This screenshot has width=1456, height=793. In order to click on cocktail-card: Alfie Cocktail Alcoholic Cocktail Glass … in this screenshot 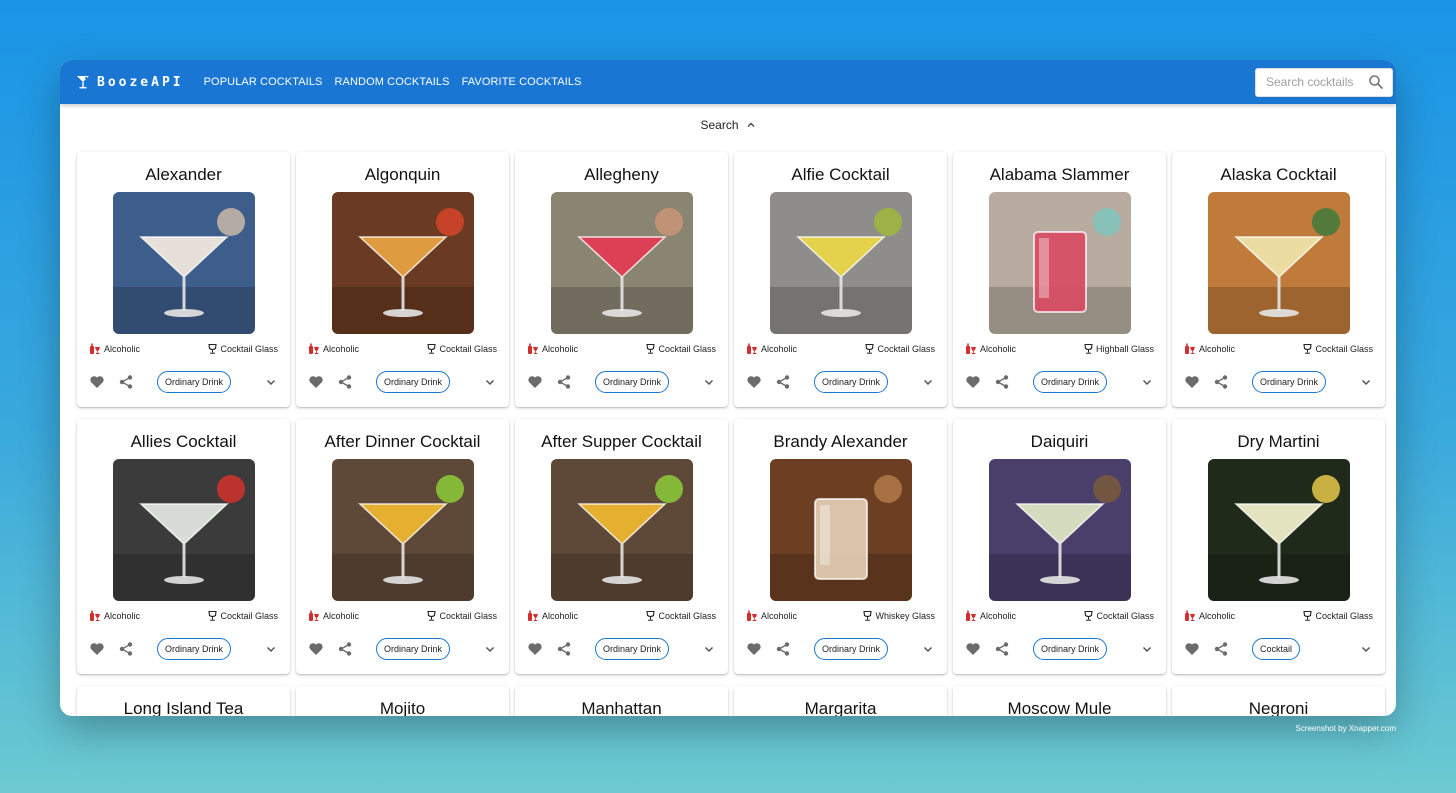, I will do `click(840, 279)`.